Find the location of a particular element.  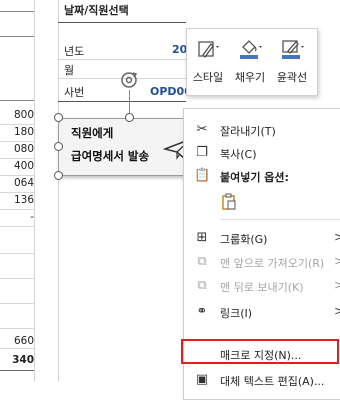

resize-handle-top-left is located at coordinates (58, 117).